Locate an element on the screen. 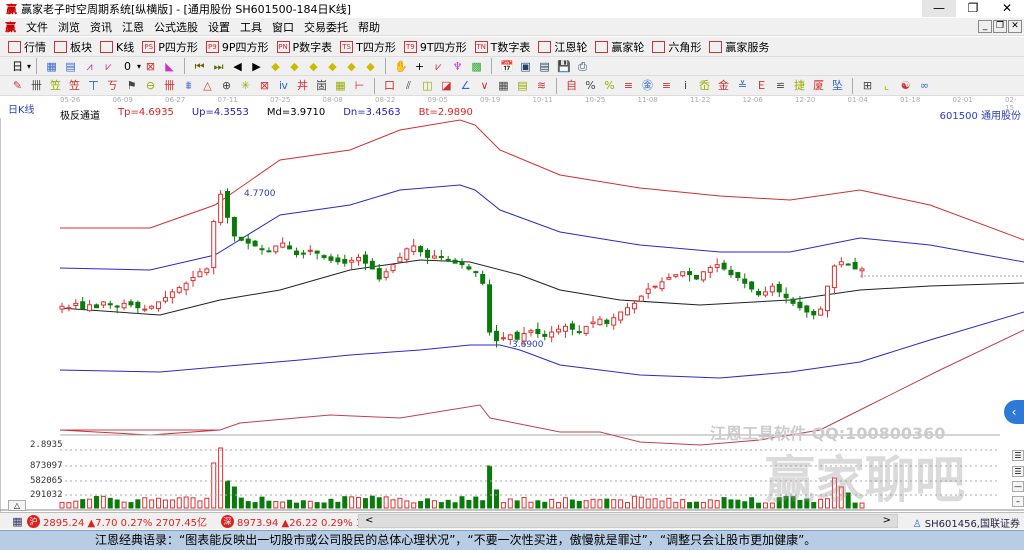 Image resolution: width=1024 pixels, height=550 pixels. toolbar-item-10: 赢家轮 is located at coordinates (619, 47).